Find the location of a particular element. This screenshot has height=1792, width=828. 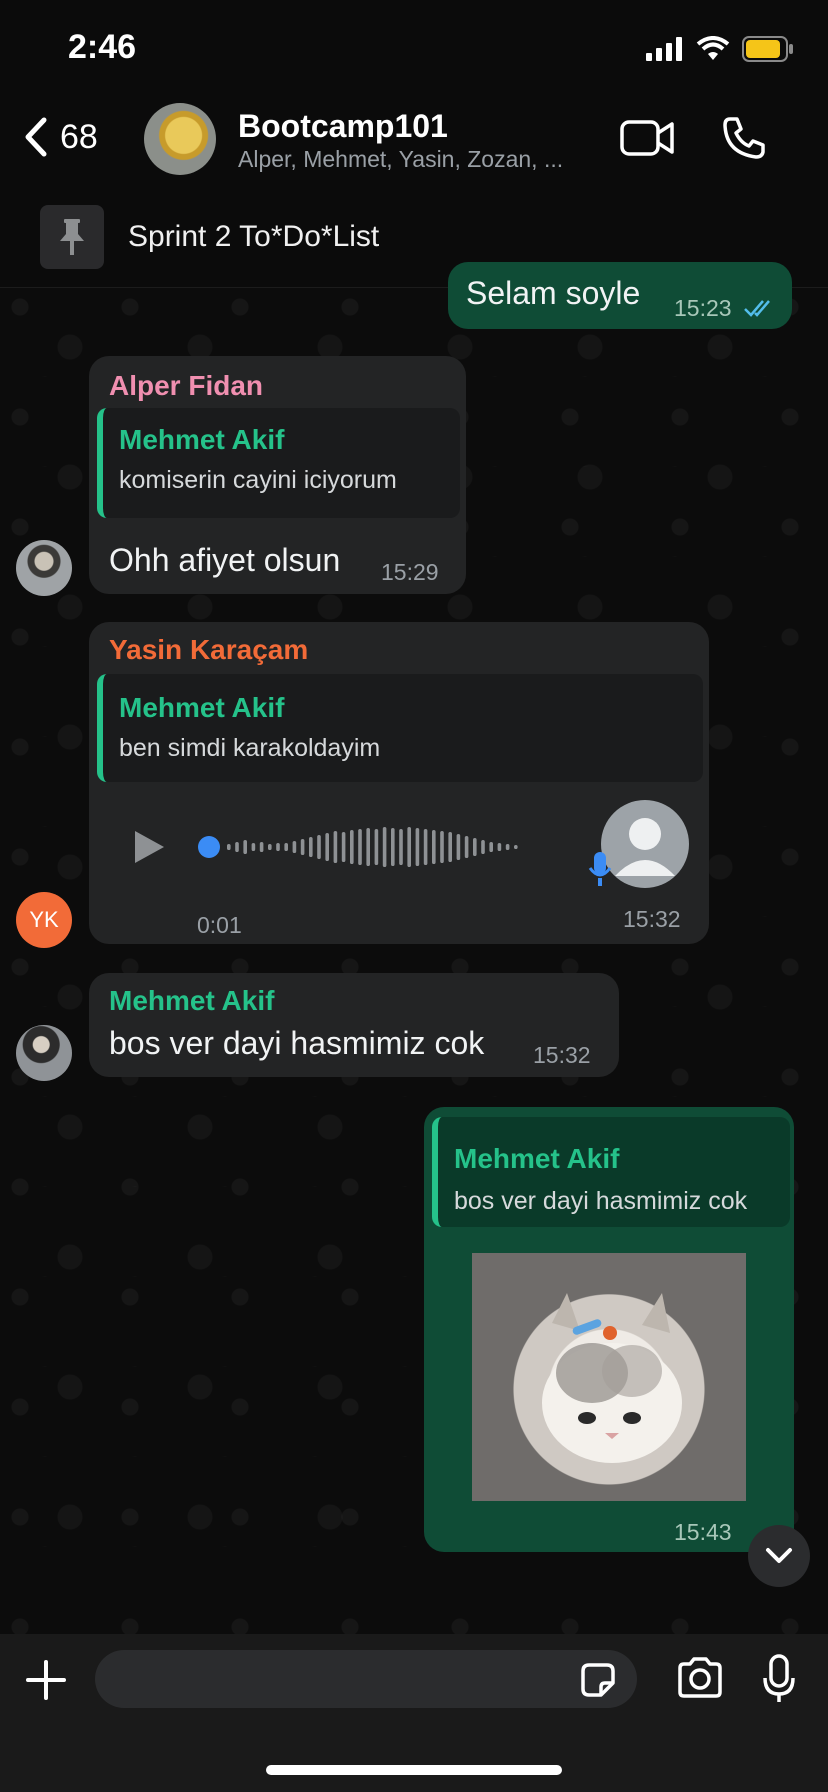

message-time: 15:43 is located at coordinates (703, 1532).